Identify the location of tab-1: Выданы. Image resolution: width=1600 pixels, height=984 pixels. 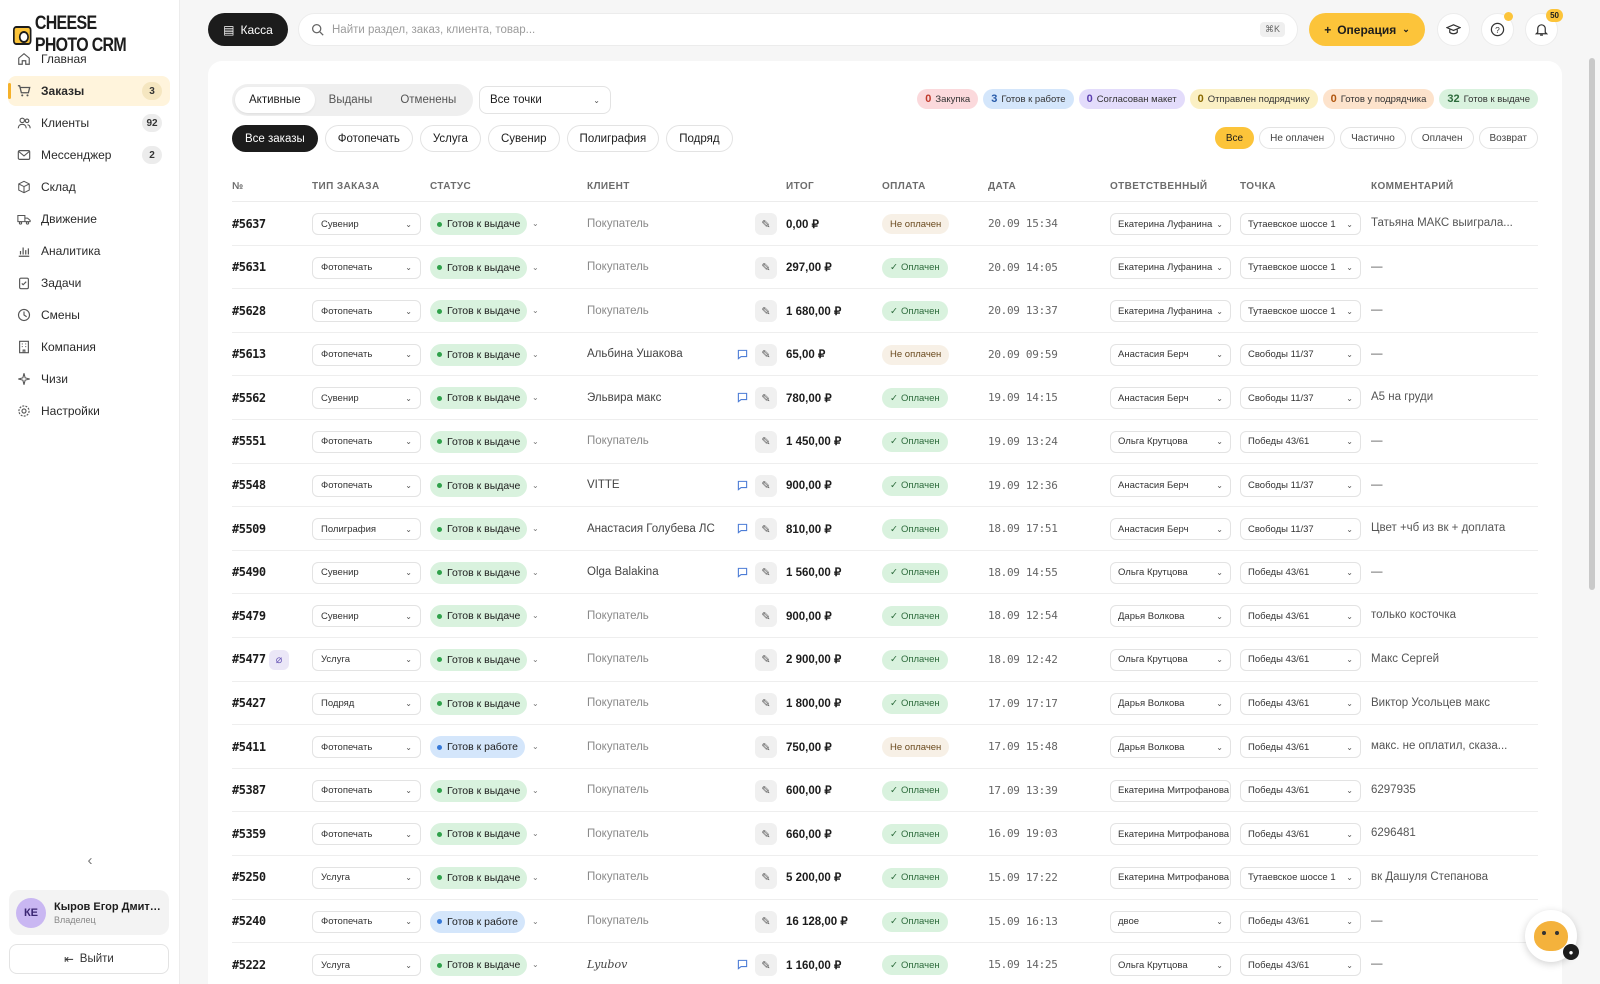
(351, 100).